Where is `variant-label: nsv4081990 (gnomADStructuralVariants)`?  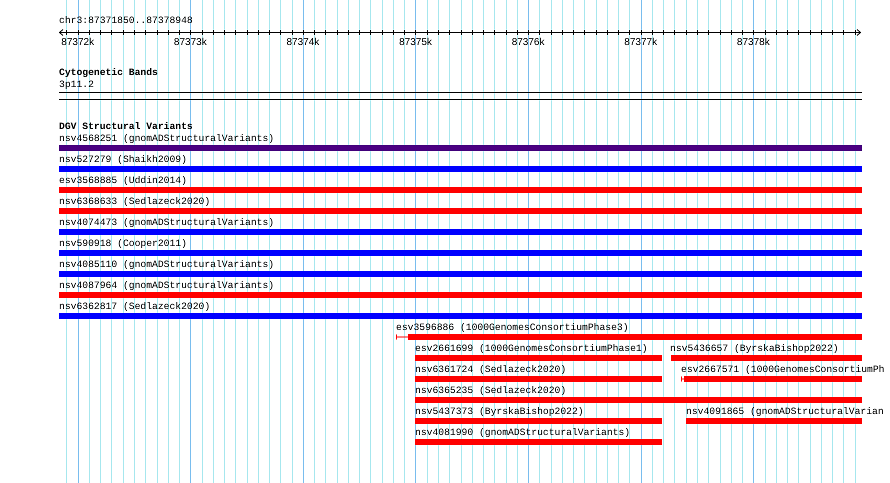 variant-label: nsv4081990 (gnomADStructuralVariants) is located at coordinates (522, 433).